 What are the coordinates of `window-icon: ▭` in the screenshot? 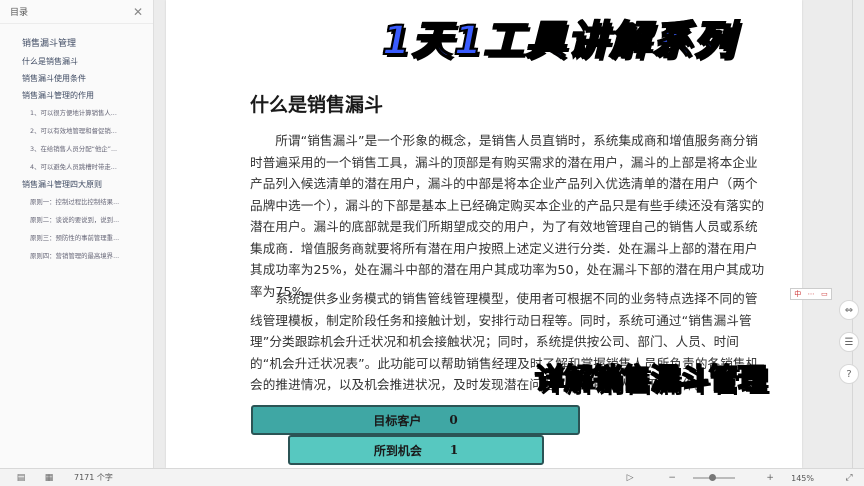 It's located at (824, 294).